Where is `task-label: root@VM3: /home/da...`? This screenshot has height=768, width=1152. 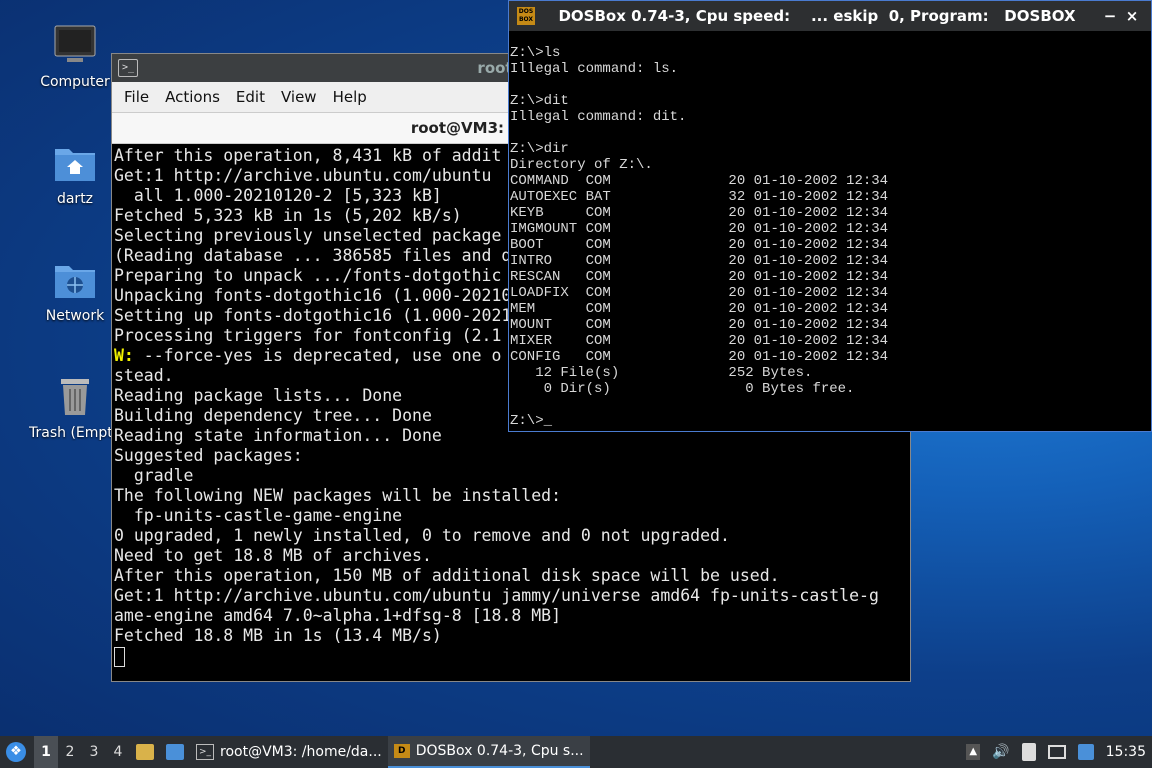
task-label: root@VM3: /home/da... is located at coordinates (301, 752).